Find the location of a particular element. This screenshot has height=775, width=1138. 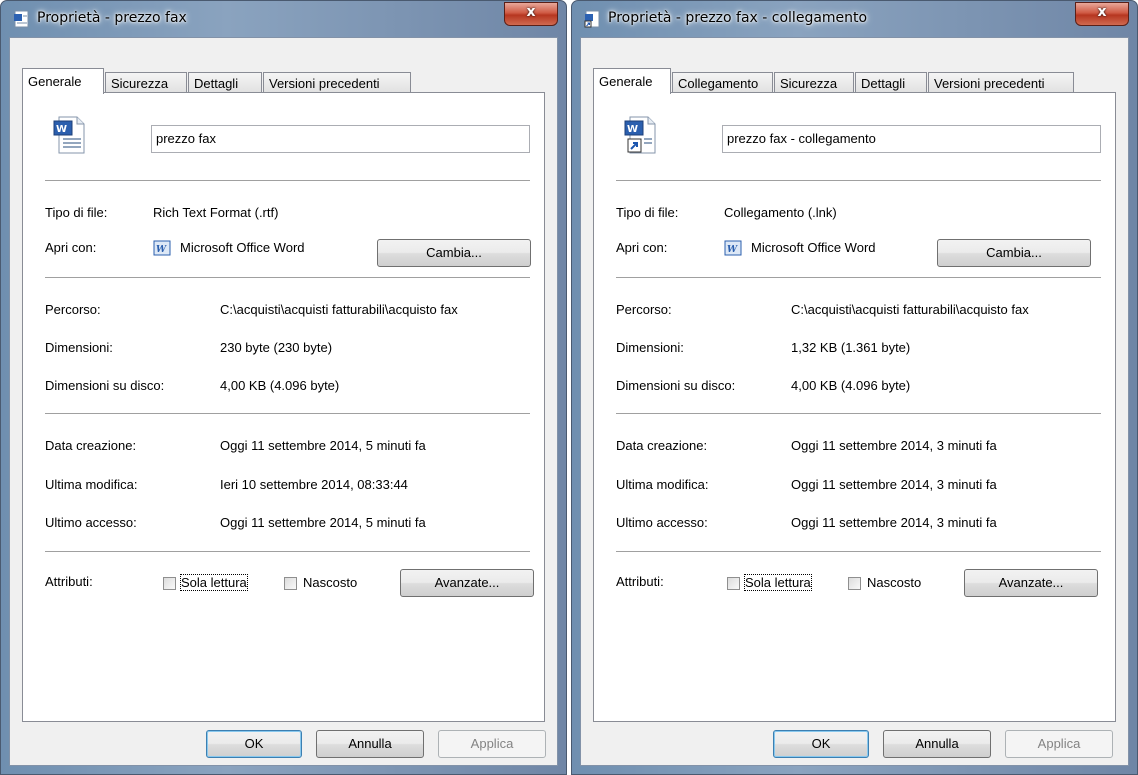

shortcut-title-icon is located at coordinates (592, 19).